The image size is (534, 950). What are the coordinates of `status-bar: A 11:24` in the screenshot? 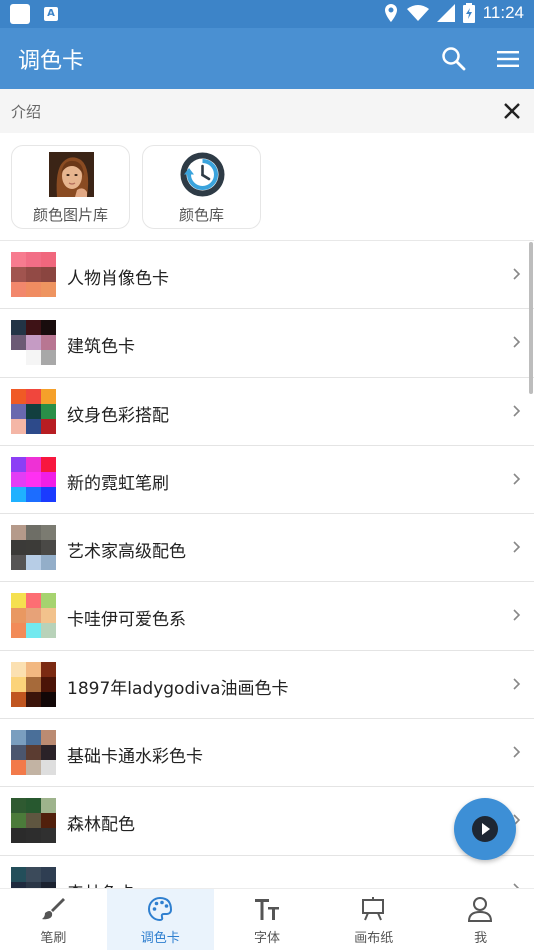 It's located at (267, 14).